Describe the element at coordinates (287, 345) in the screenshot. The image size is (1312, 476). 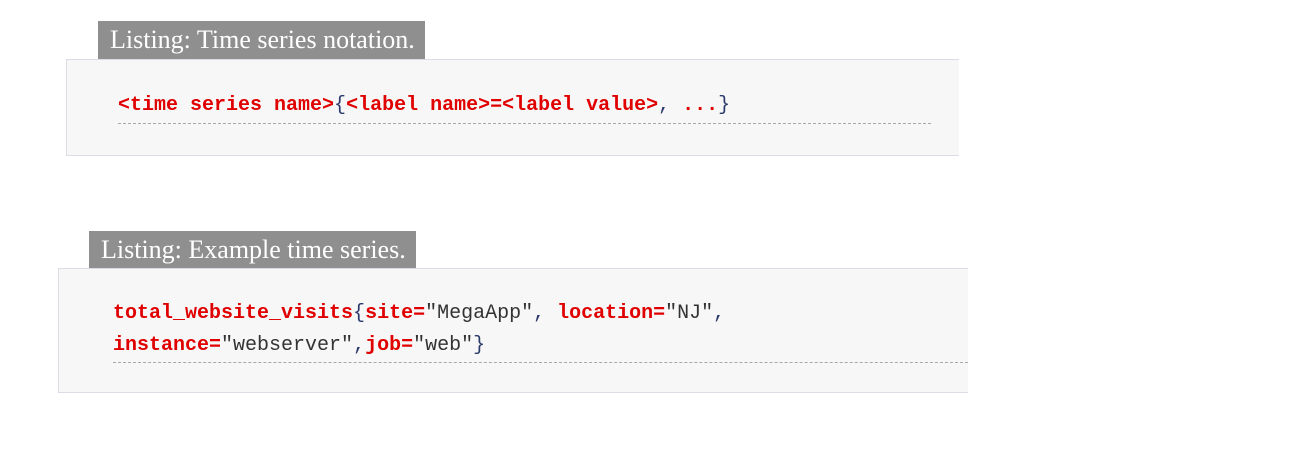
I see `label-value-instance: "webserver"` at that location.